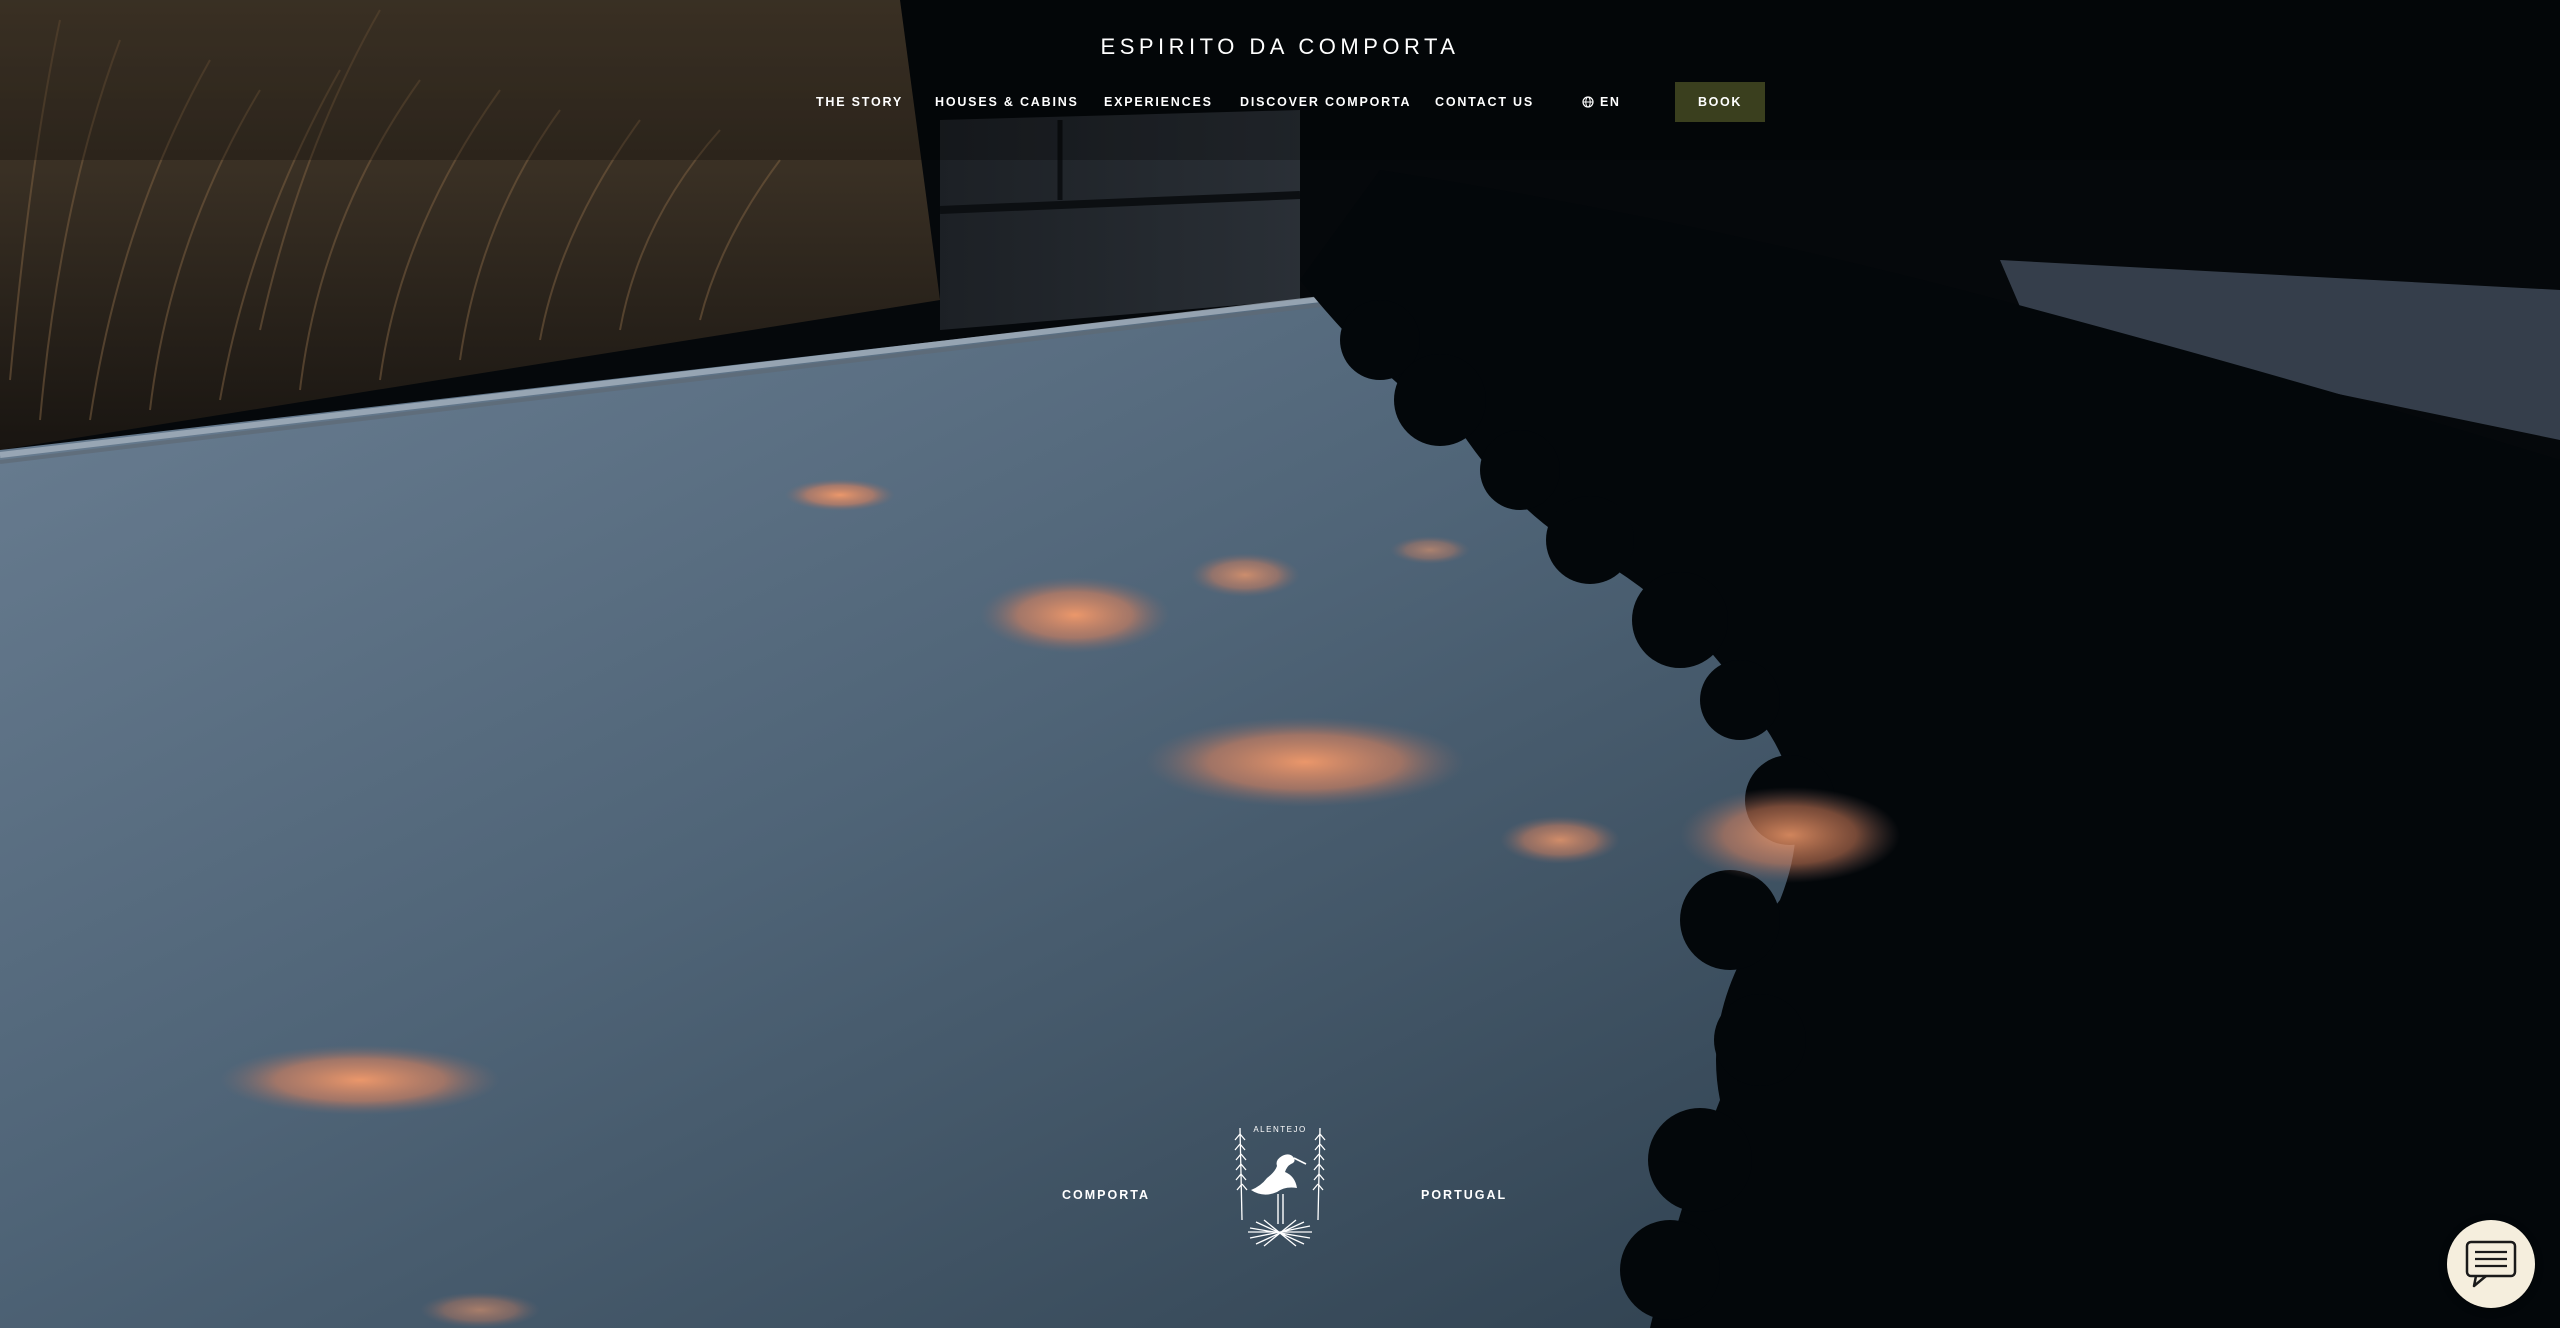  I want to click on nav-item-discover-comporta: DISCOVER COMPORTA, so click(1325, 102).